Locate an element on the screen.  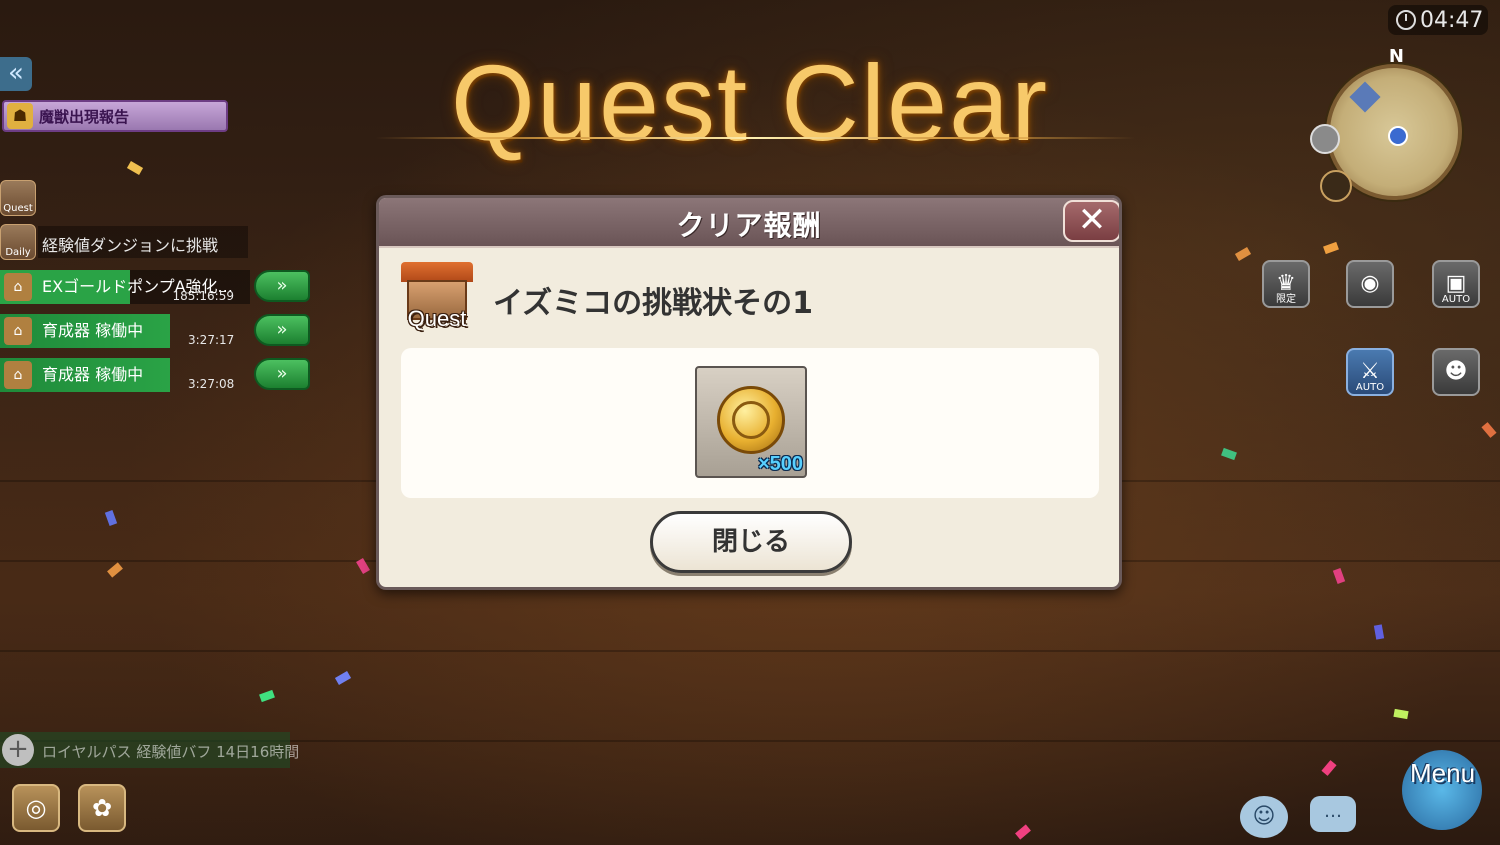
camera-icon: ◉ is located at coordinates (1370, 283).